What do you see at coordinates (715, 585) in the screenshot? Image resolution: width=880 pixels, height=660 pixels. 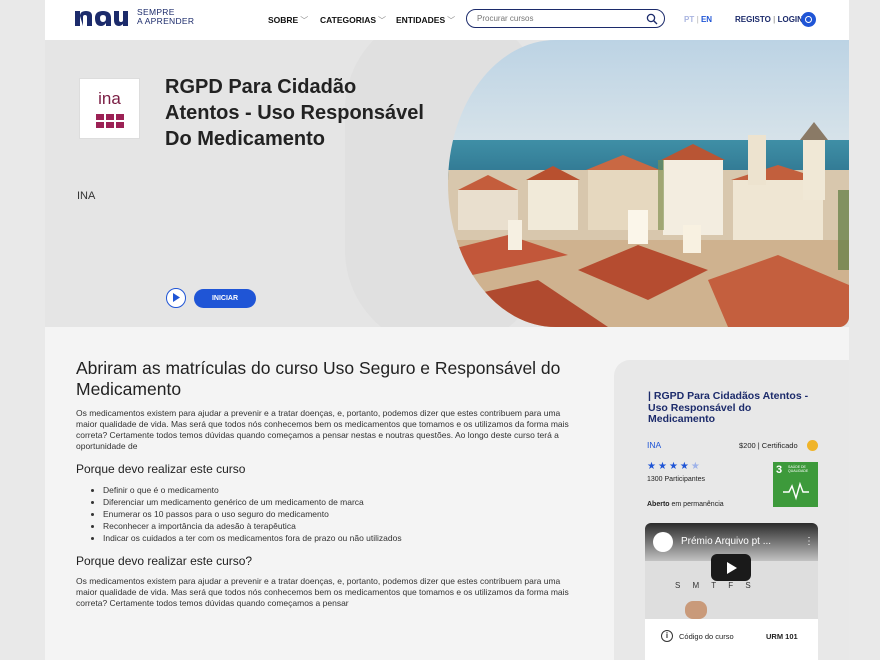 I see `whiteboard-marks: S M T F S` at bounding box center [715, 585].